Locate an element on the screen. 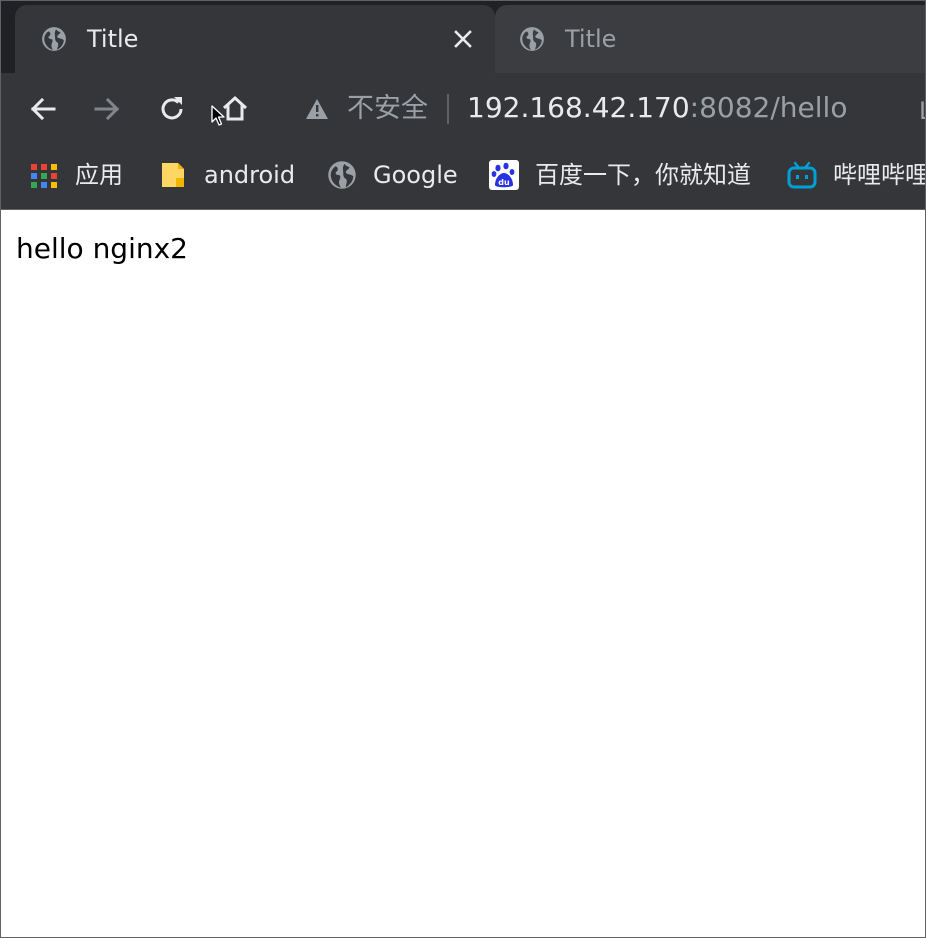 The image size is (926, 938). bookmark-google: Google is located at coordinates (392, 175).